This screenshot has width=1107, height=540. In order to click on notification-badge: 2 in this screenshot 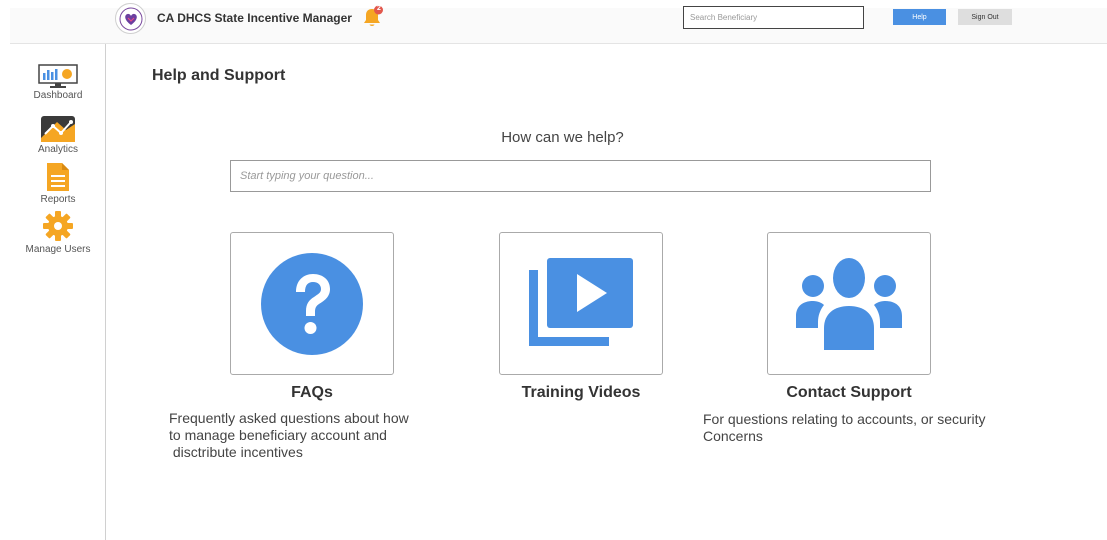, I will do `click(379, 8)`.